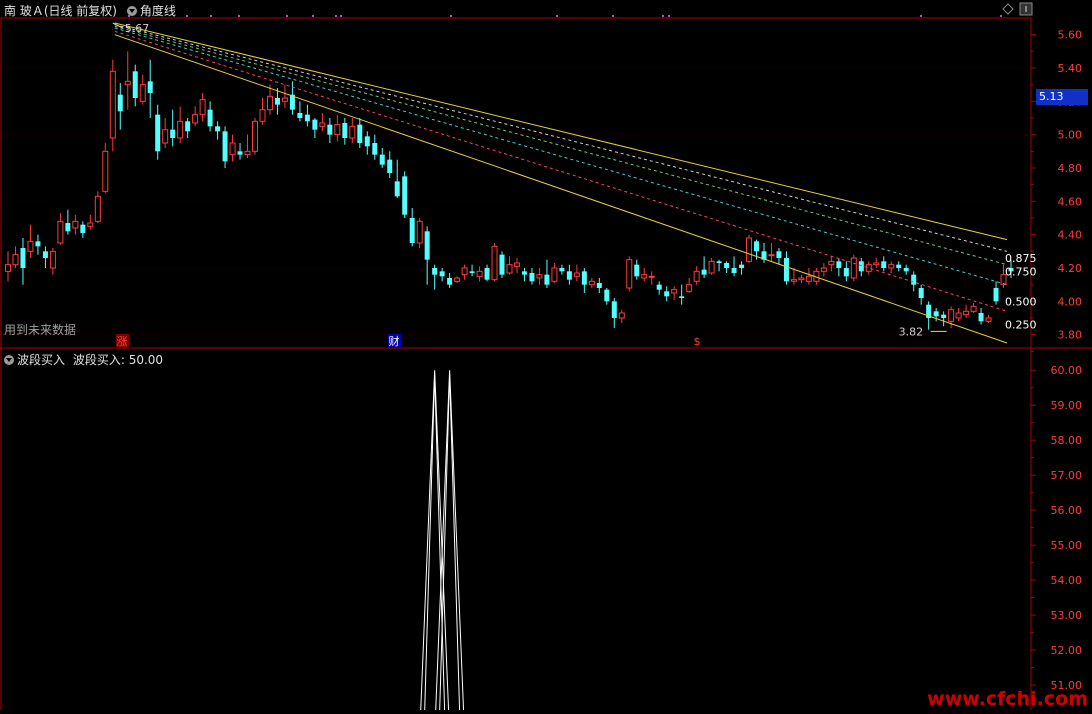 The width and height of the screenshot is (1092, 714). Describe the element at coordinates (1067, 580) in the screenshot. I see `sub-y-tick-label: 54.00` at that location.